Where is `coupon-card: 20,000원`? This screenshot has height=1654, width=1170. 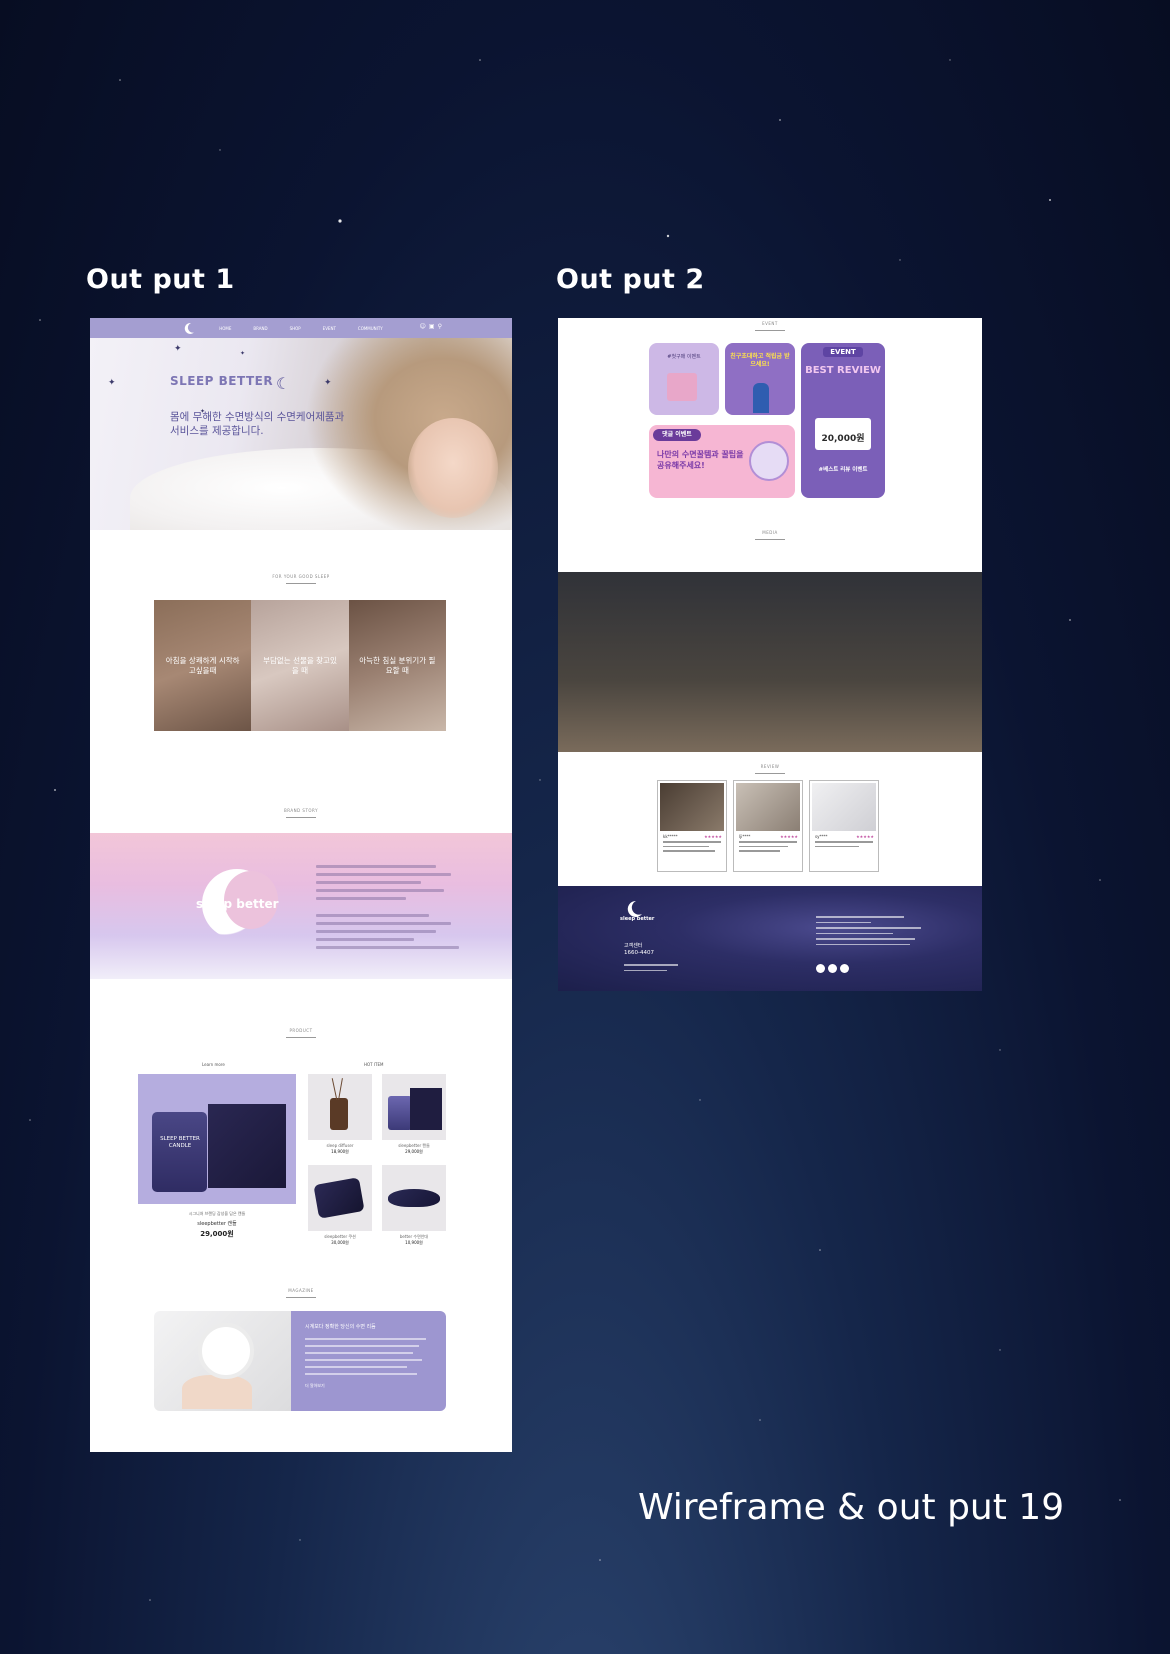
coupon-card: 20,000원 is located at coordinates (843, 434).